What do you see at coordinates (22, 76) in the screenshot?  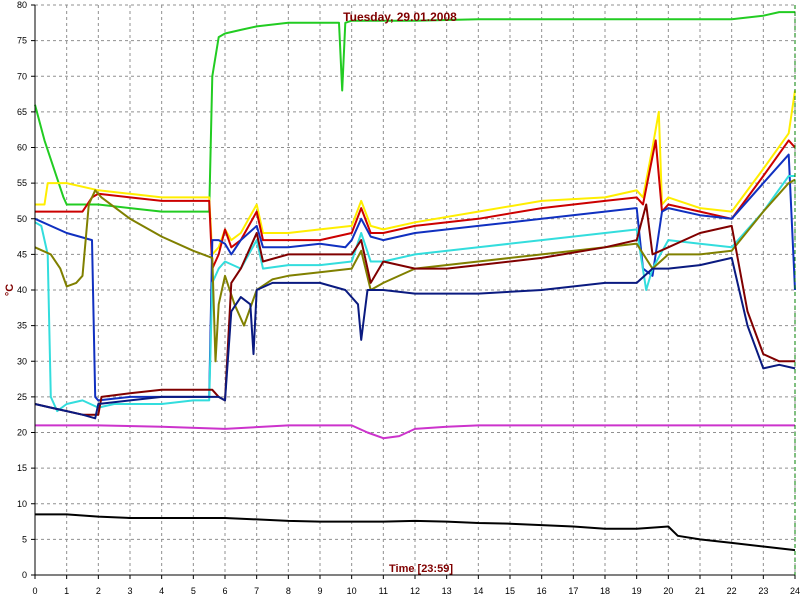 I see `y-tick-label: 70` at bounding box center [22, 76].